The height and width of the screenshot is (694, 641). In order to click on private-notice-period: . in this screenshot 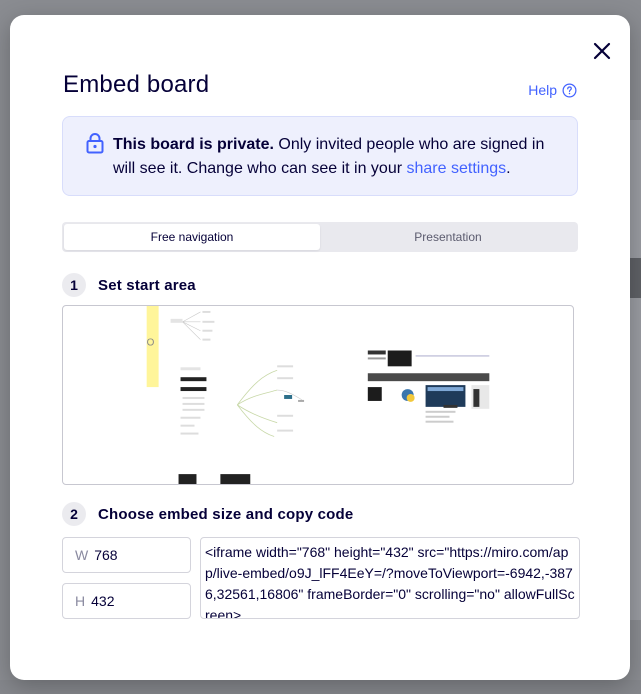, I will do `click(508, 168)`.